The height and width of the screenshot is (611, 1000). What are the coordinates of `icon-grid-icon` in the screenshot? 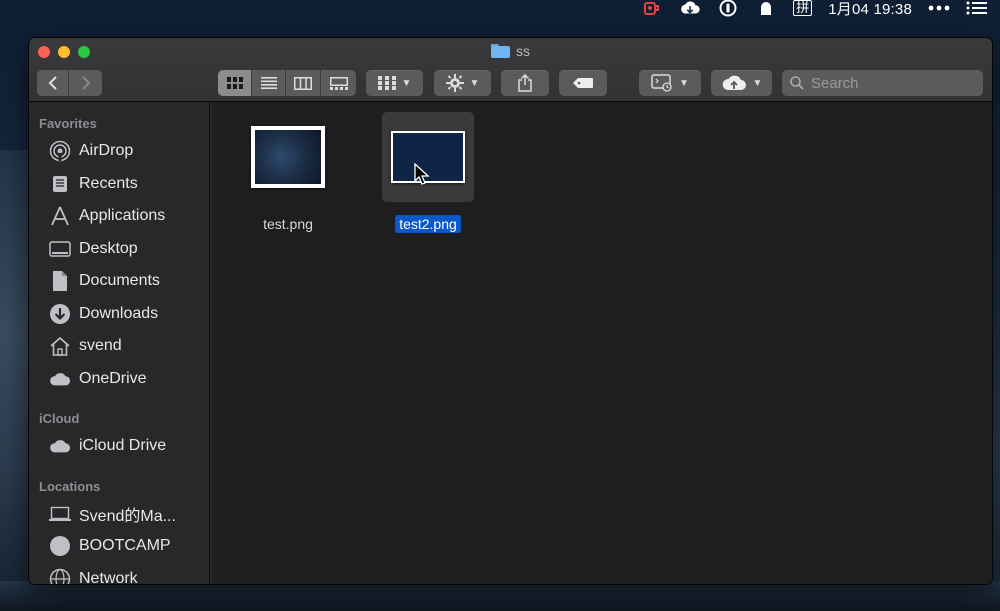 It's located at (234, 83).